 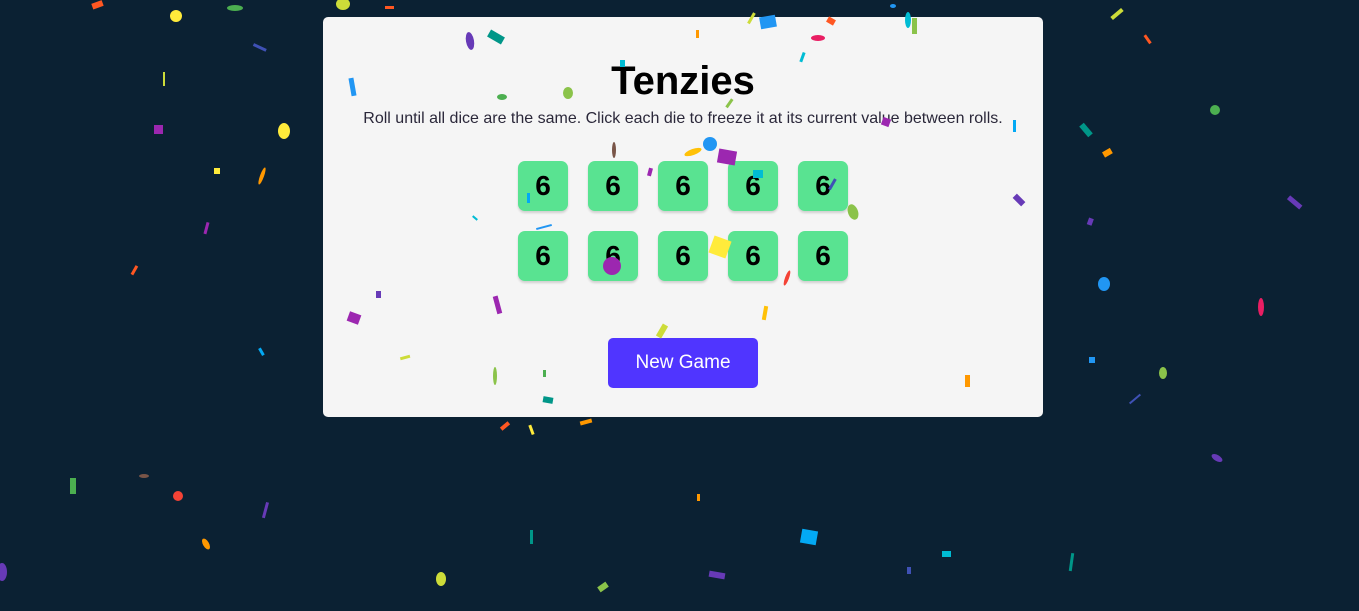 What do you see at coordinates (683, 221) in the screenshot?
I see `dice-grid: 6 6 6 6 6 6 6 6 6 6` at bounding box center [683, 221].